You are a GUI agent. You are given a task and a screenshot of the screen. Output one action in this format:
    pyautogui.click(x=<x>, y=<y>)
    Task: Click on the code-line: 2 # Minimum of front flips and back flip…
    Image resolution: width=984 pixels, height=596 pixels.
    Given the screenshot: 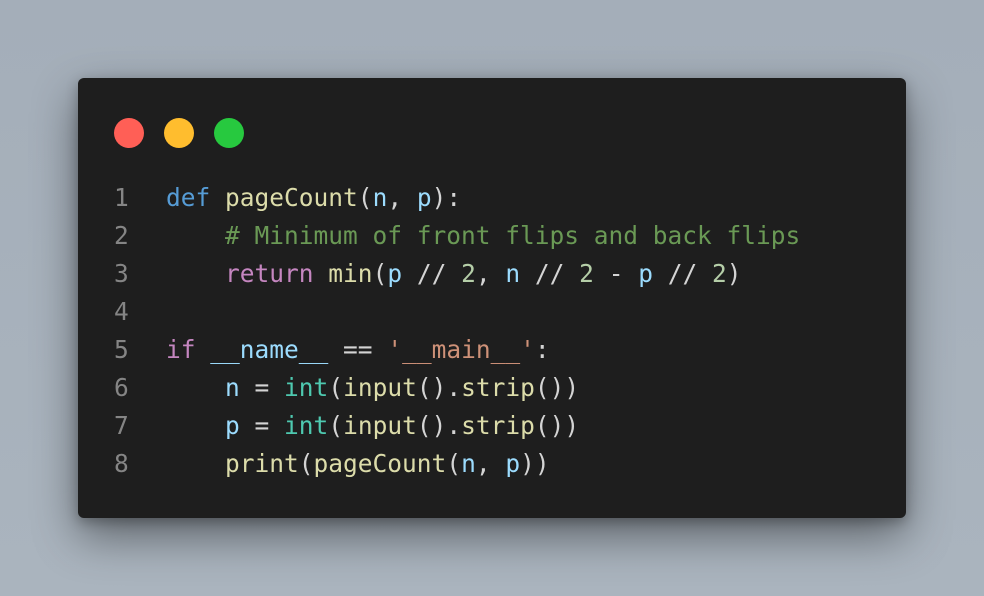 What is the action you would take?
    pyautogui.click(x=504, y=236)
    